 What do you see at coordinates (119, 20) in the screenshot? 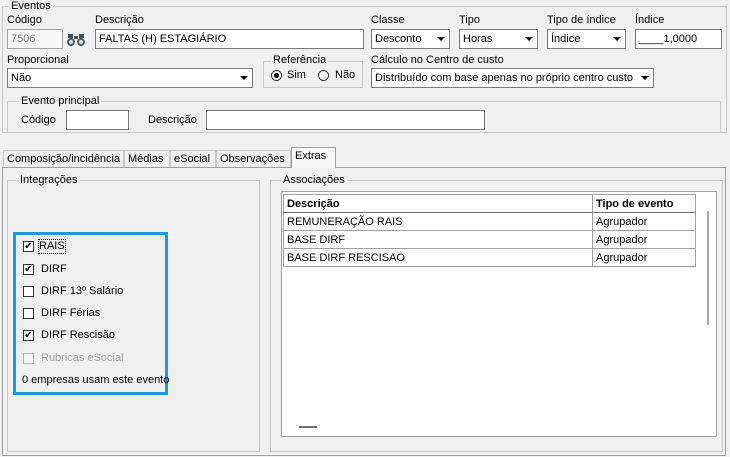
I see `descricao-label: Descrição` at bounding box center [119, 20].